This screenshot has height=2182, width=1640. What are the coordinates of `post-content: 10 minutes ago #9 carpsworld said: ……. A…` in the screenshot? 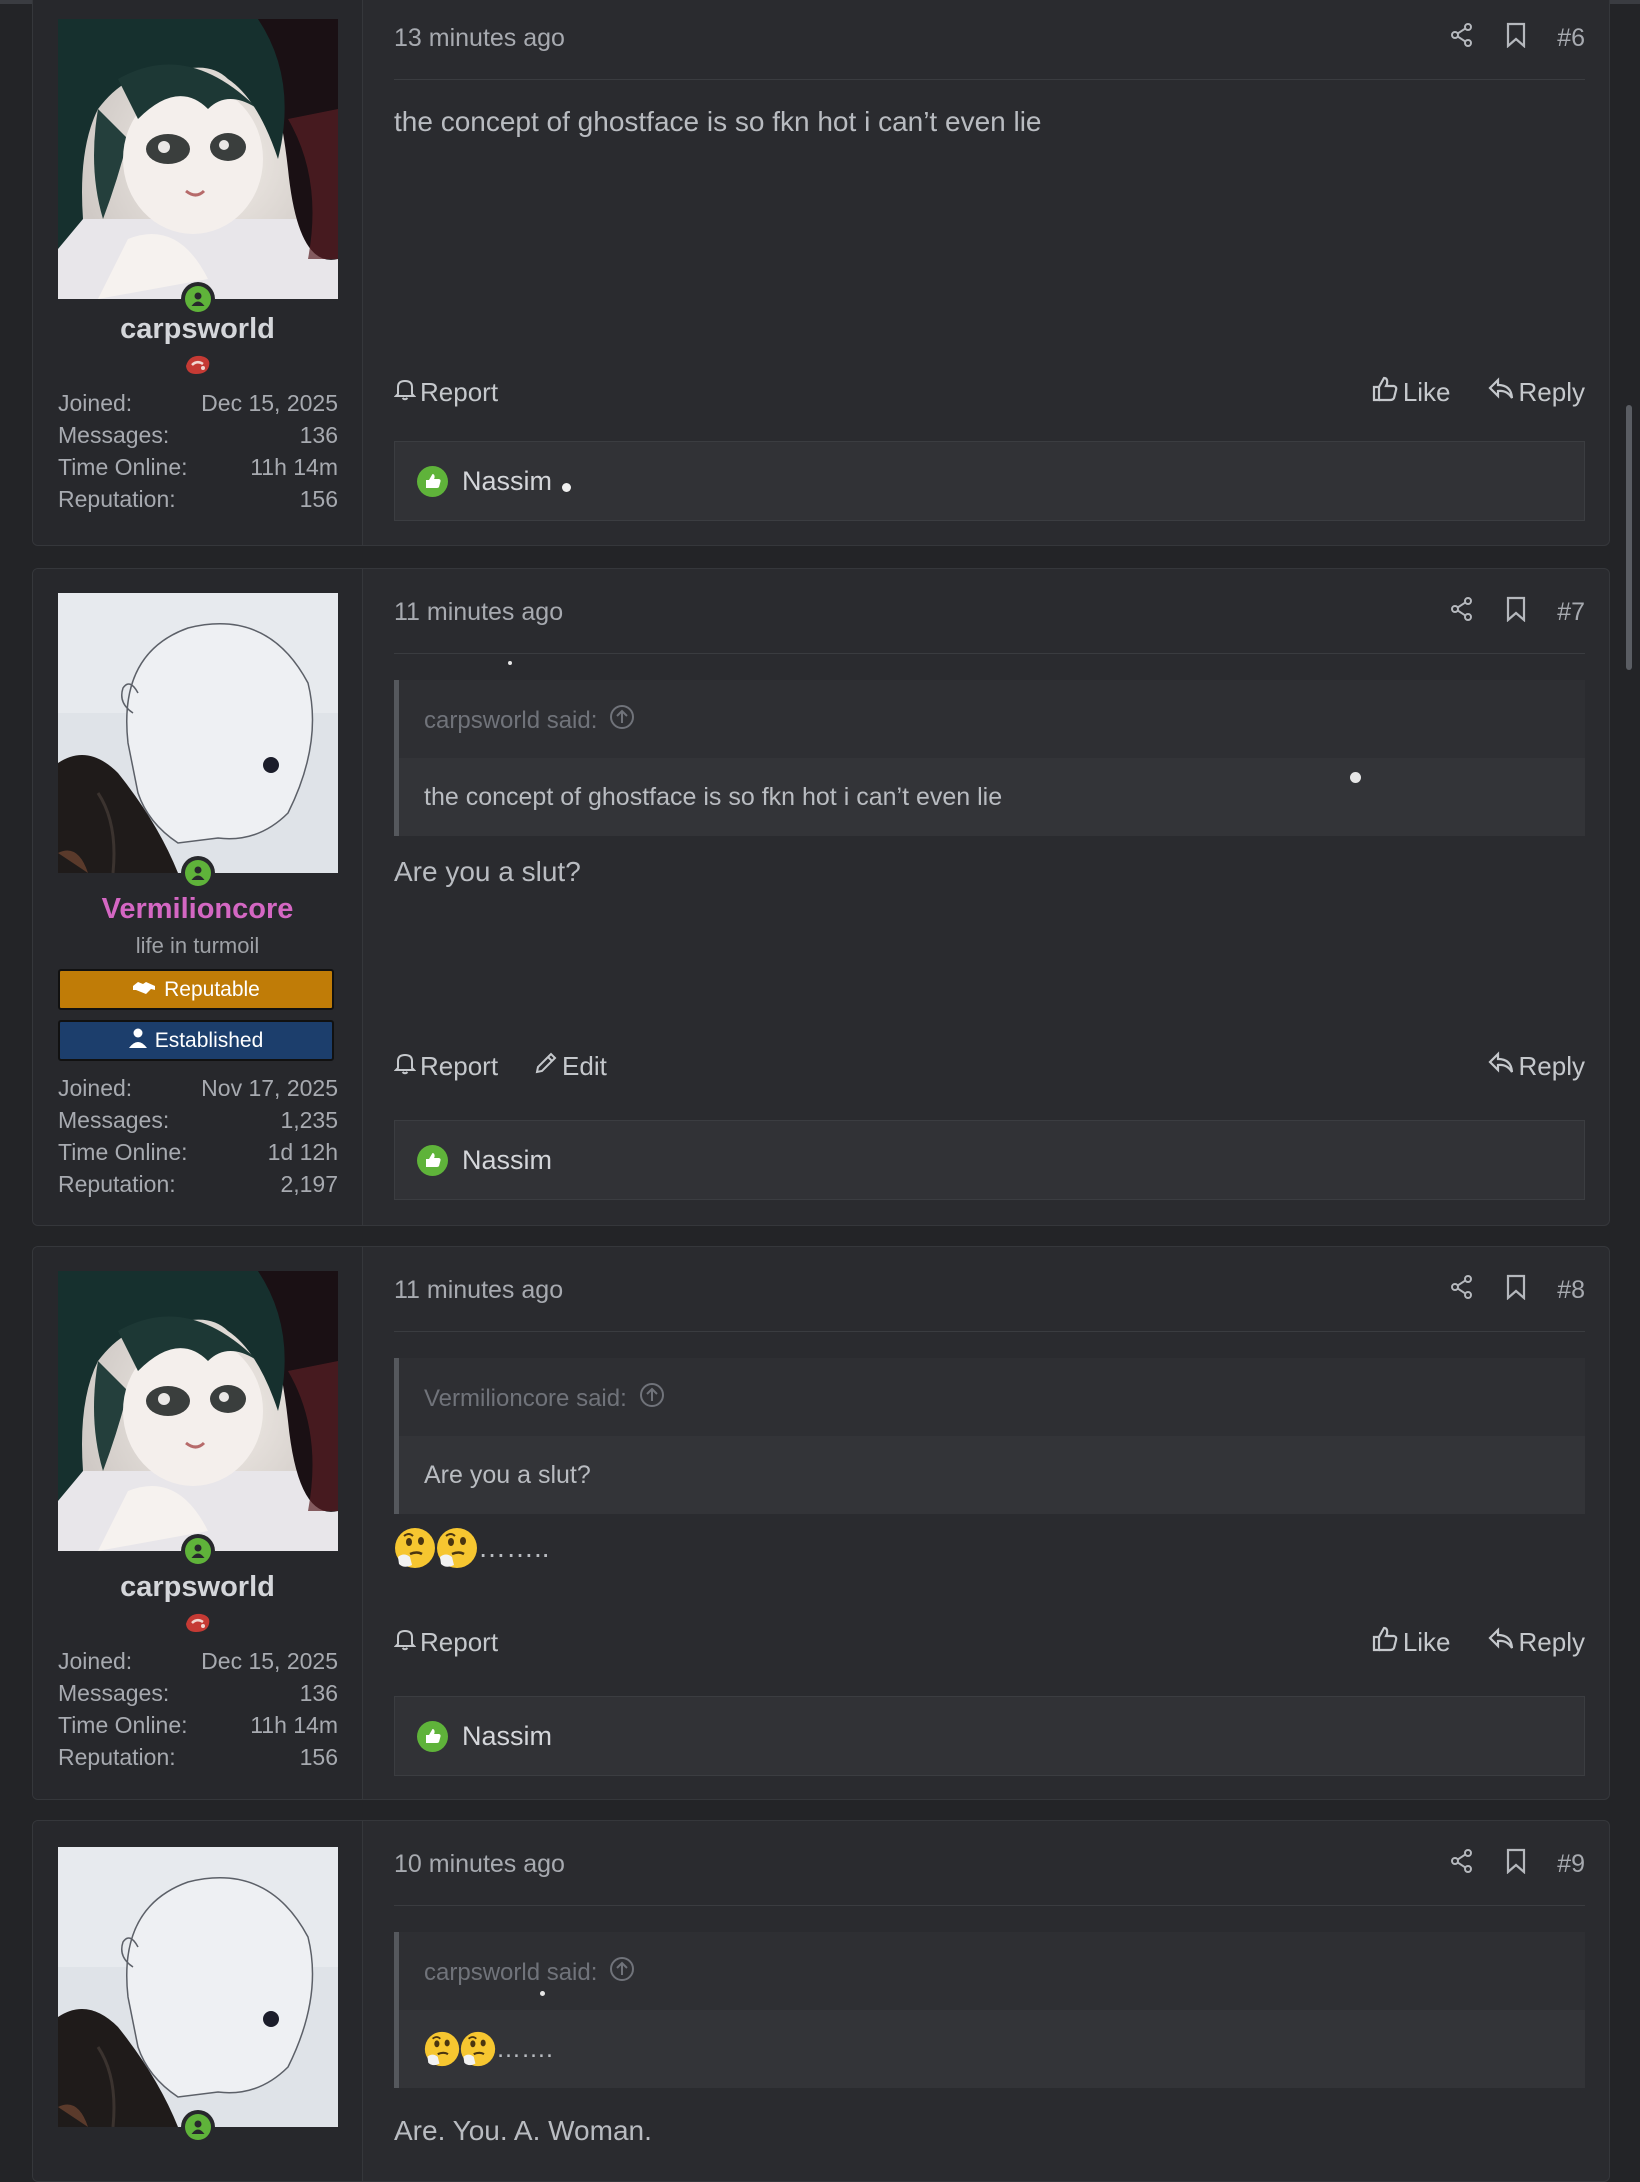 It's located at (989, 2001).